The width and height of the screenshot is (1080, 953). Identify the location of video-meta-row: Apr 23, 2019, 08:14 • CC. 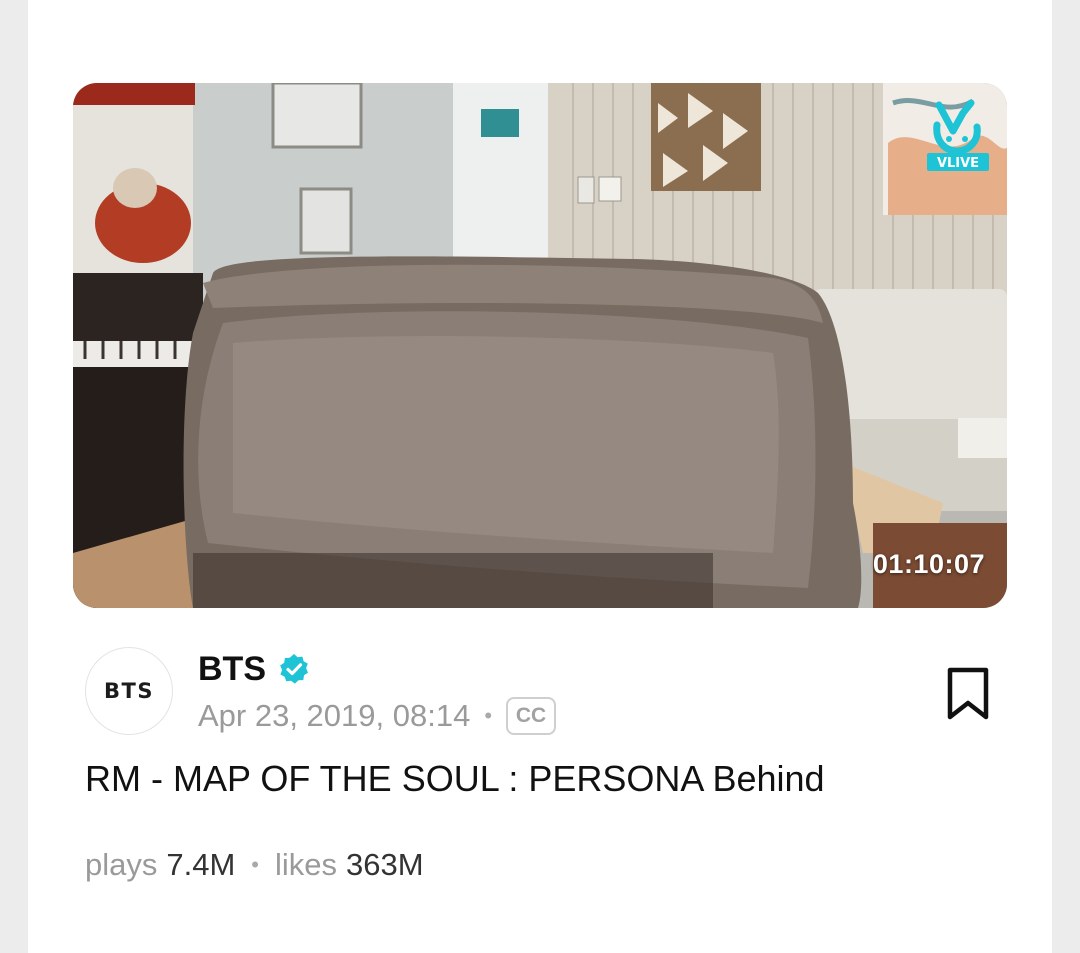
(377, 716).